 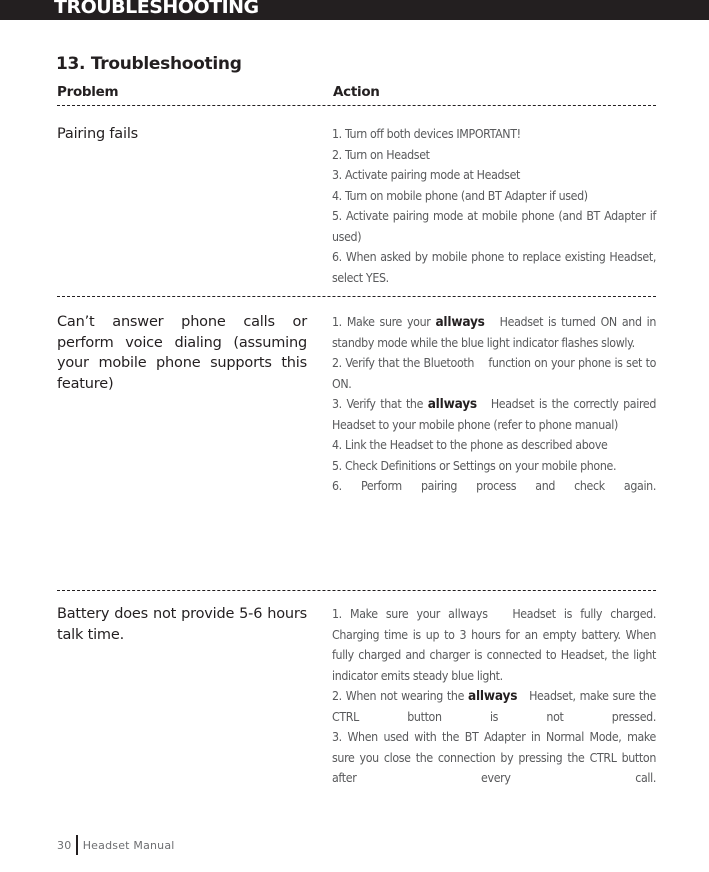 I want to click on header-divider, so click(x=356, y=105).